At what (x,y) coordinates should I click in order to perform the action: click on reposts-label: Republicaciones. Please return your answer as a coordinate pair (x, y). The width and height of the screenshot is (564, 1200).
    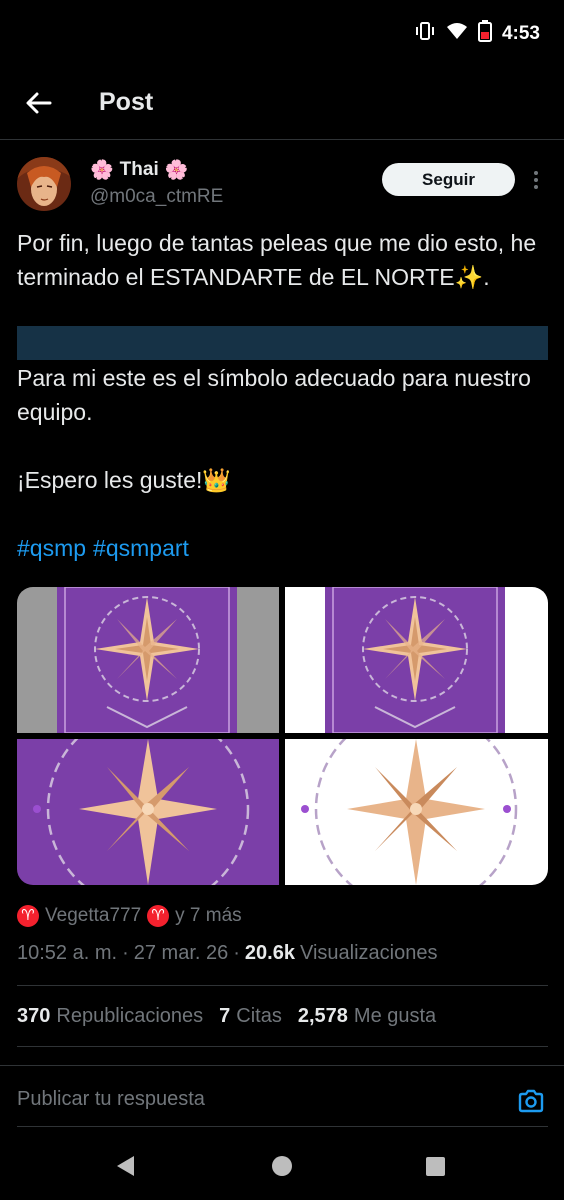
    Looking at the image, I should click on (130, 1016).